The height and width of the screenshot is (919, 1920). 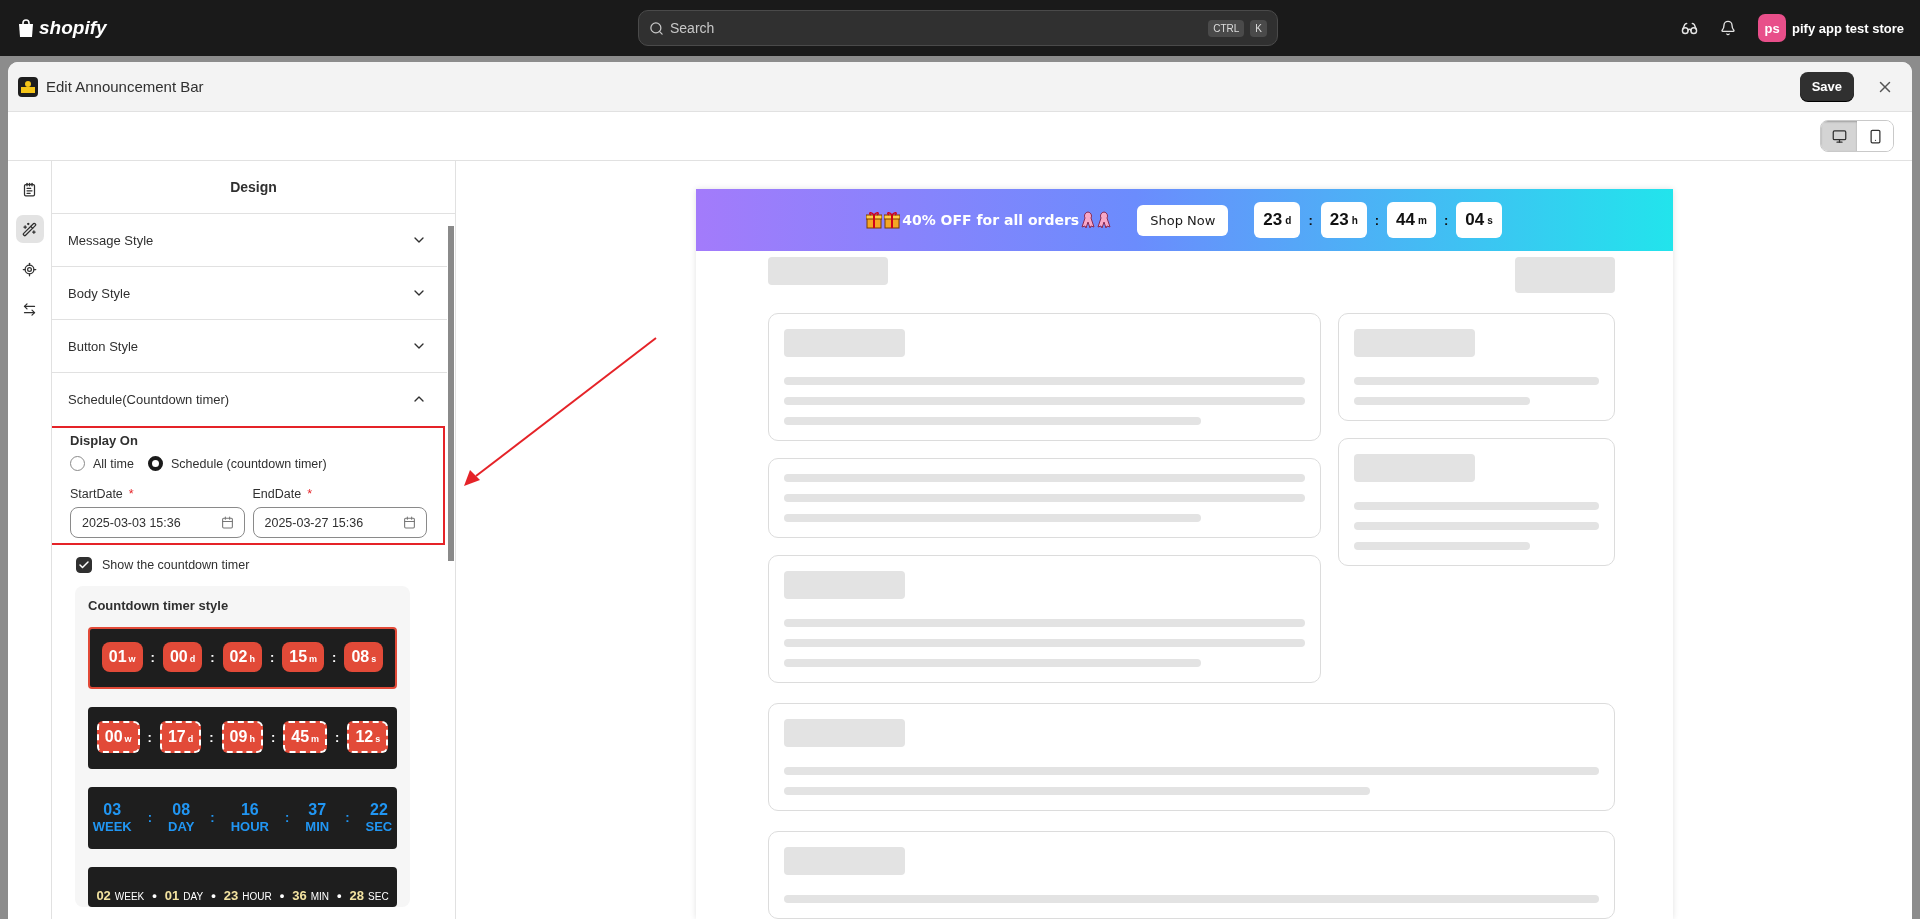 I want to click on store-avatar: ps, so click(x=1772, y=28).